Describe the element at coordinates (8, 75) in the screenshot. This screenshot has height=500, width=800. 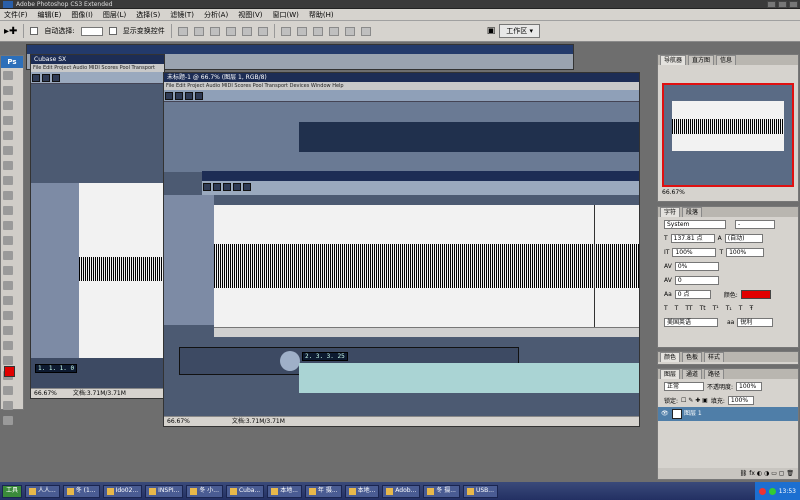
I see `move-tool-icon` at that location.